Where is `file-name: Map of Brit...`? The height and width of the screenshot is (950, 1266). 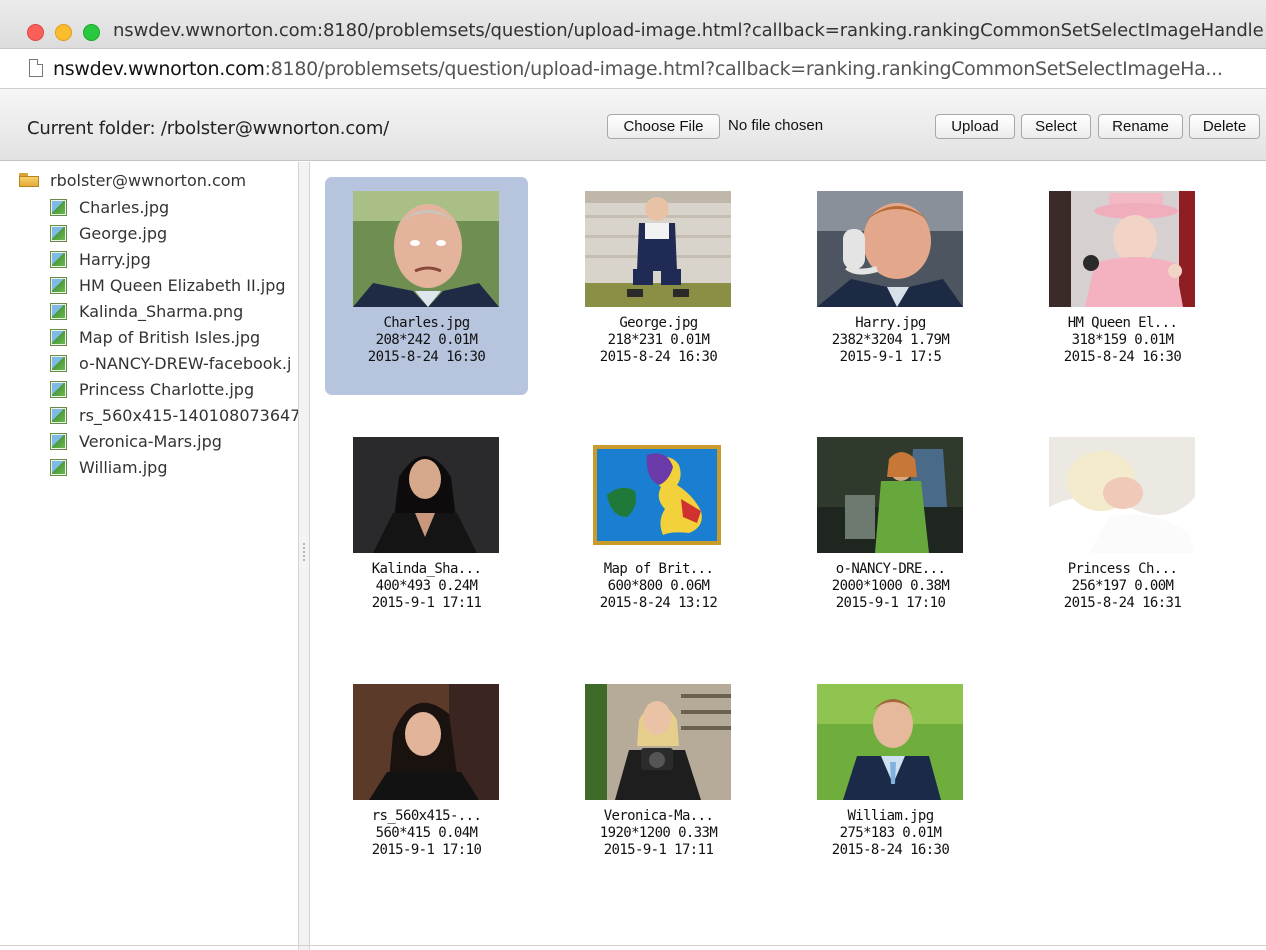 file-name: Map of Brit... is located at coordinates (658, 569).